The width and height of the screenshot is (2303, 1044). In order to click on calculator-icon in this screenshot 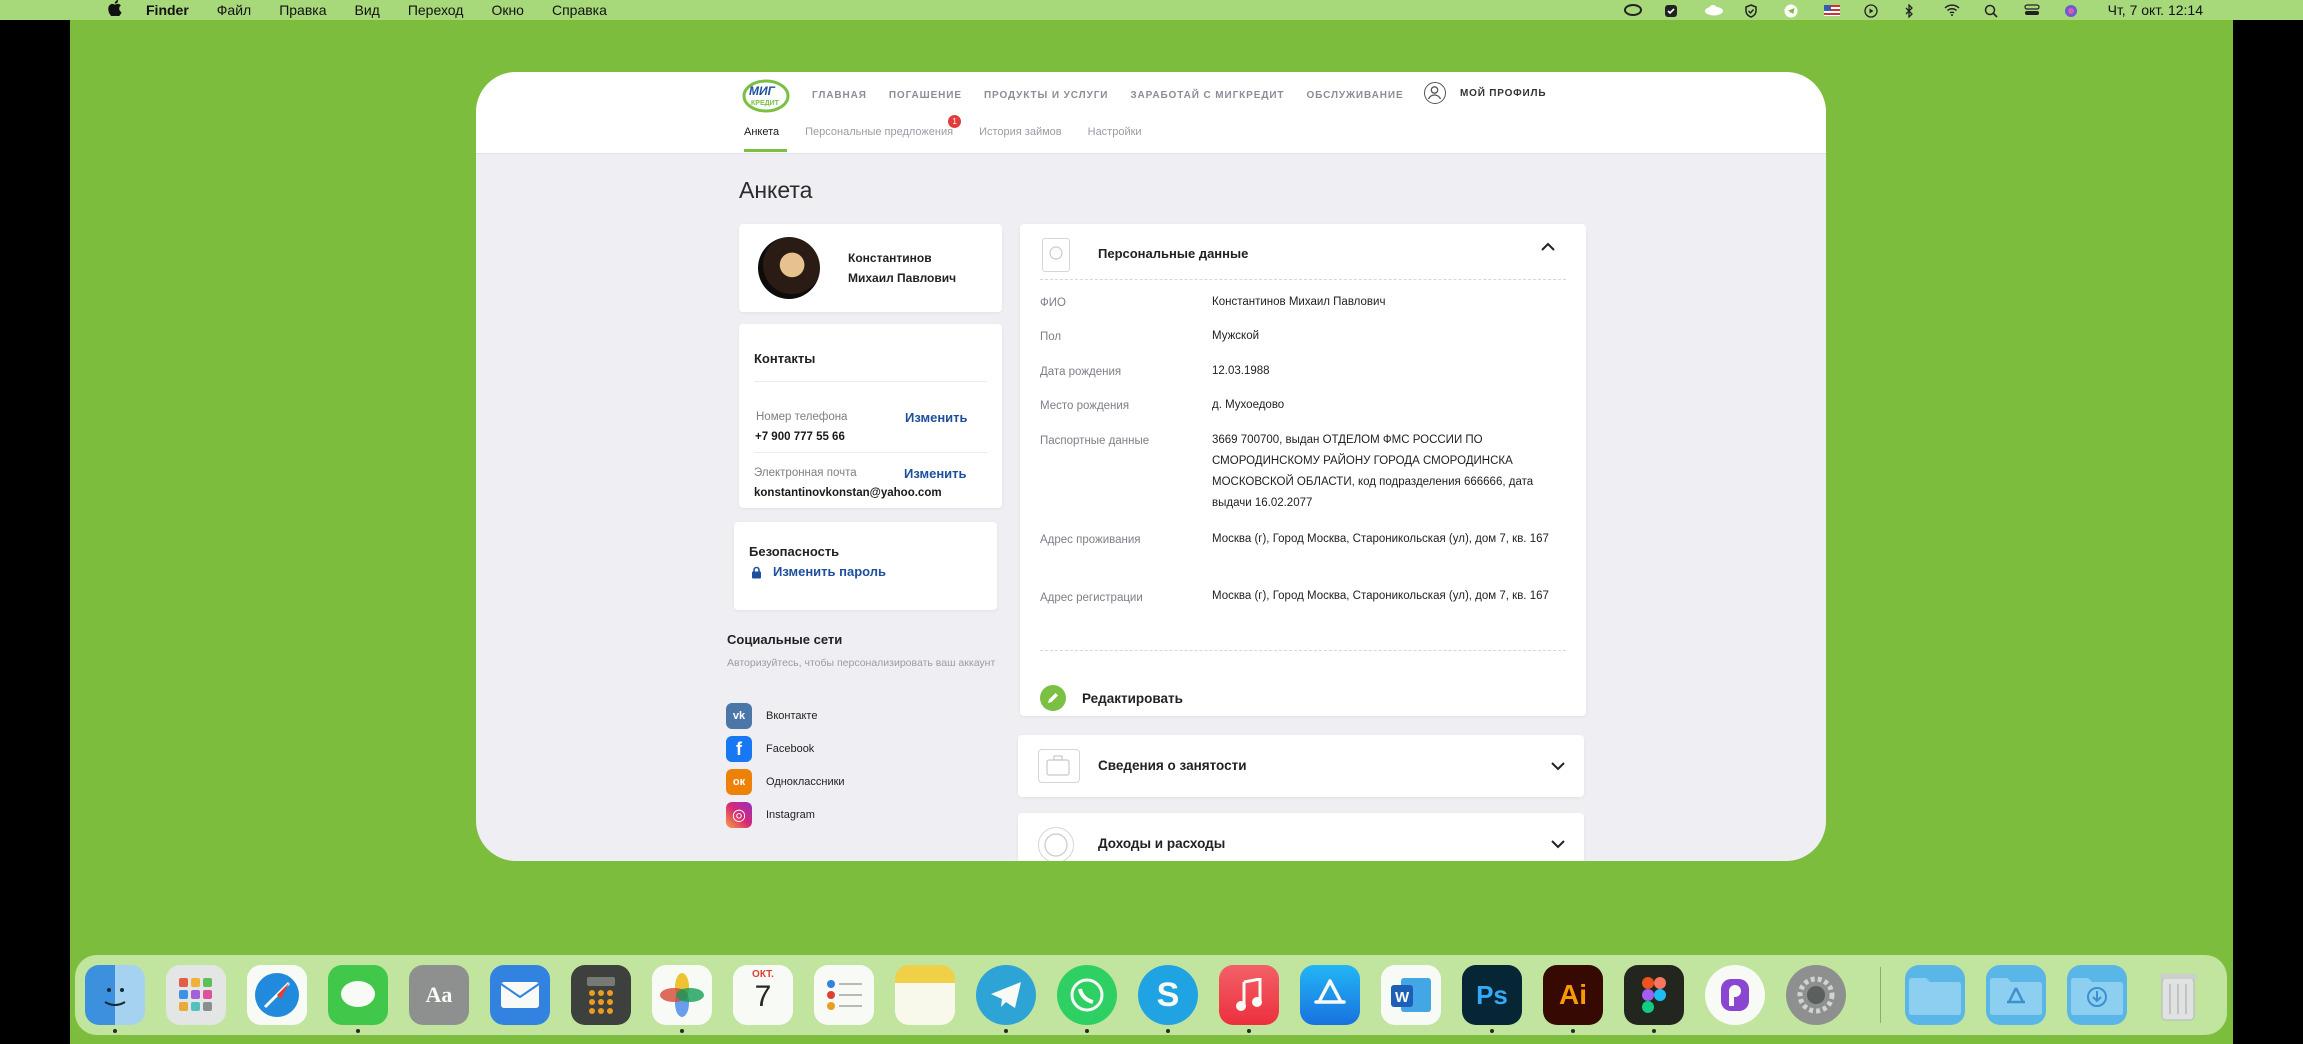, I will do `click(601, 995)`.